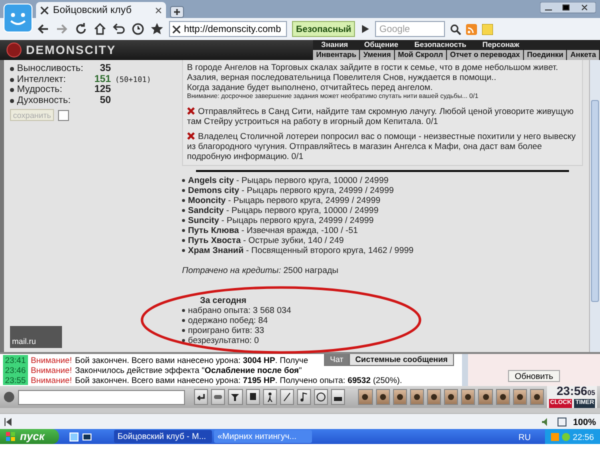  I want to click on clock-icon, so click(138, 29).